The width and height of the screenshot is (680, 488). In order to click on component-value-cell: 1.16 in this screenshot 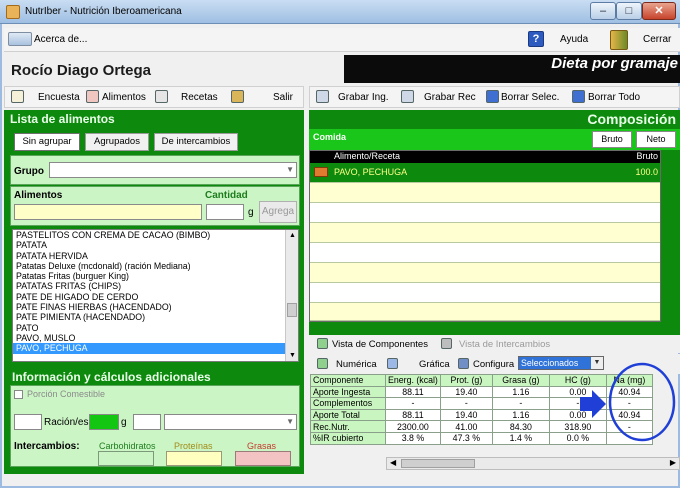, I will do `click(520, 415)`.